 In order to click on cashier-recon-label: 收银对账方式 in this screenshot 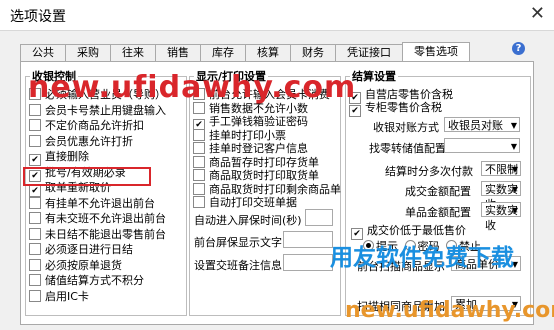, I will do `click(406, 127)`.